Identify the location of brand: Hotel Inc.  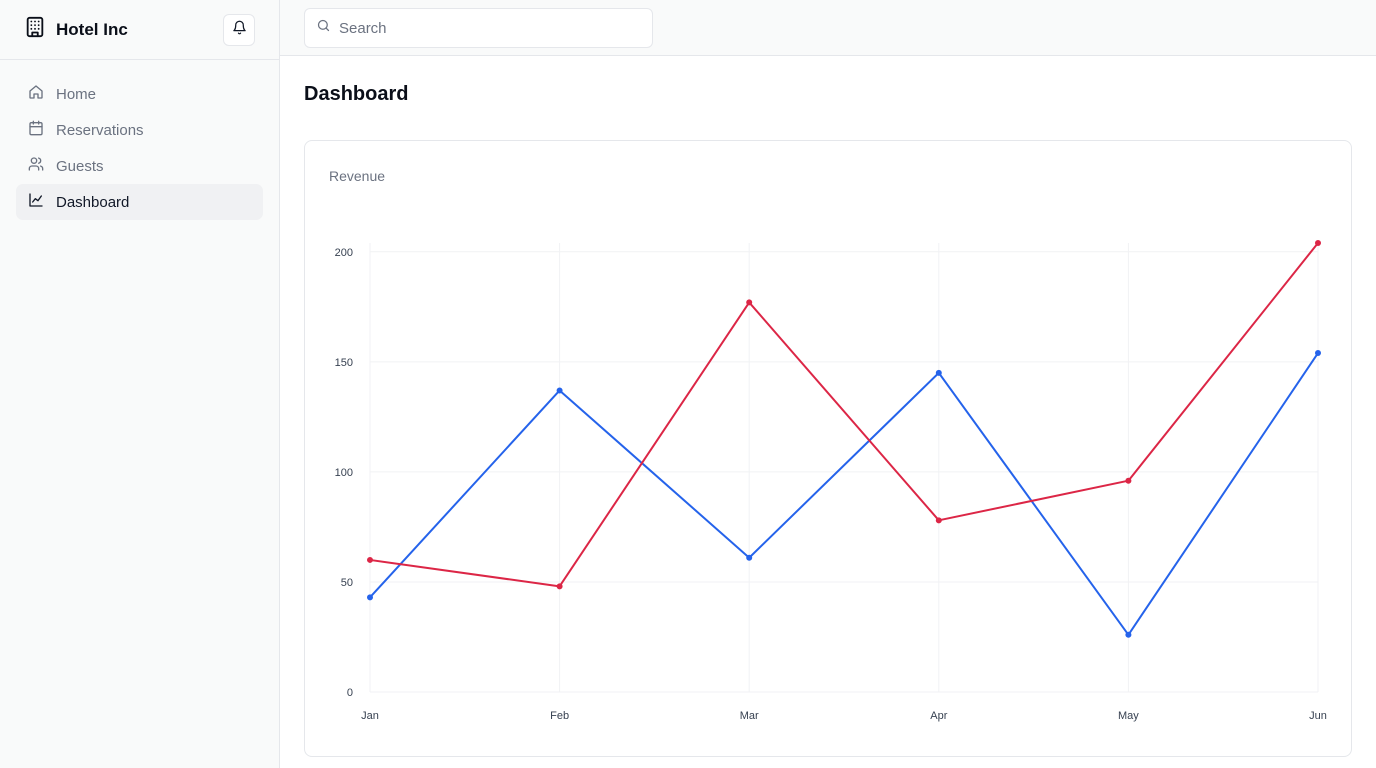
(76, 29).